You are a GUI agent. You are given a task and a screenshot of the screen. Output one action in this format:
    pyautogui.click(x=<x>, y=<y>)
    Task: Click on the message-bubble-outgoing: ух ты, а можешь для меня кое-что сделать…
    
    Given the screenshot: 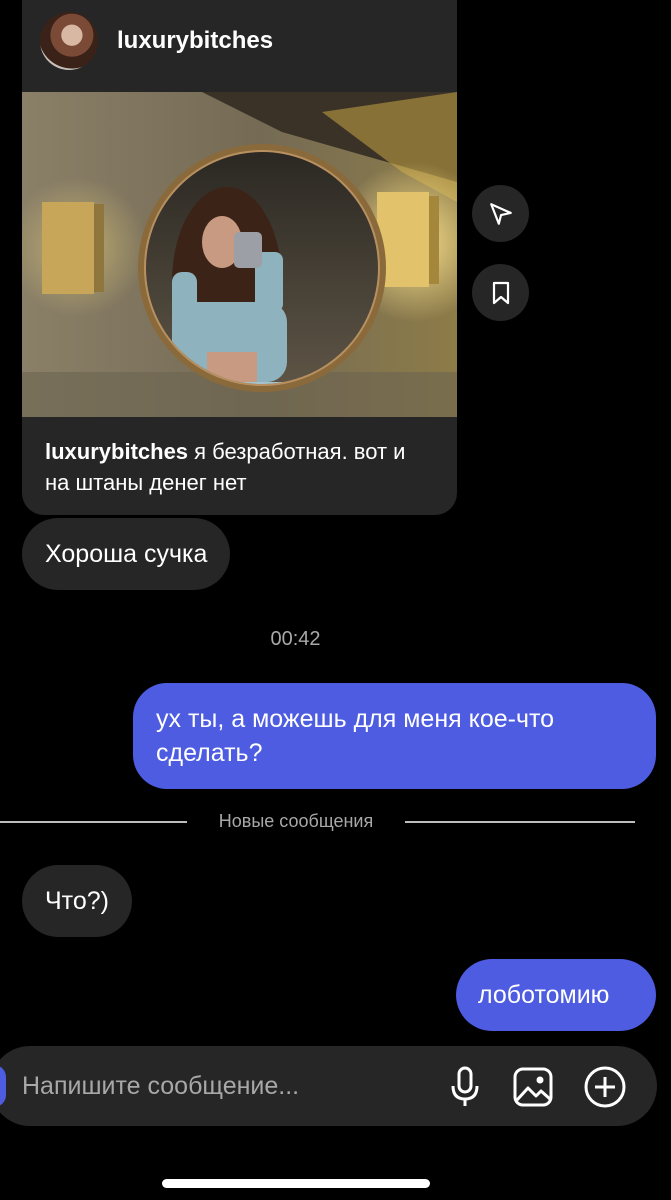 What is the action you would take?
    pyautogui.click(x=394, y=736)
    